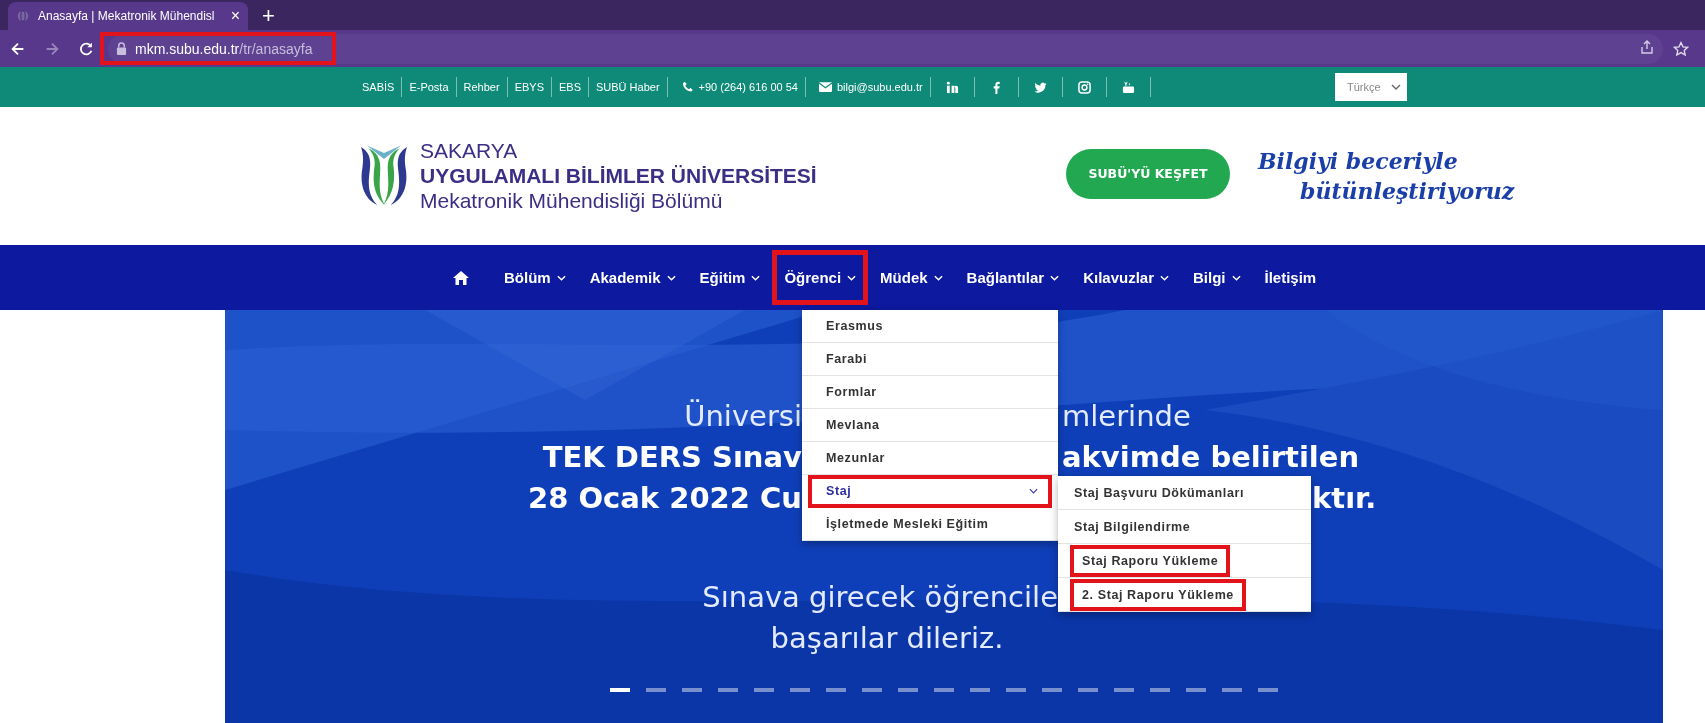 The width and height of the screenshot is (1705, 723). What do you see at coordinates (1217, 277) in the screenshot?
I see `nav-menu-item: Bilgi` at bounding box center [1217, 277].